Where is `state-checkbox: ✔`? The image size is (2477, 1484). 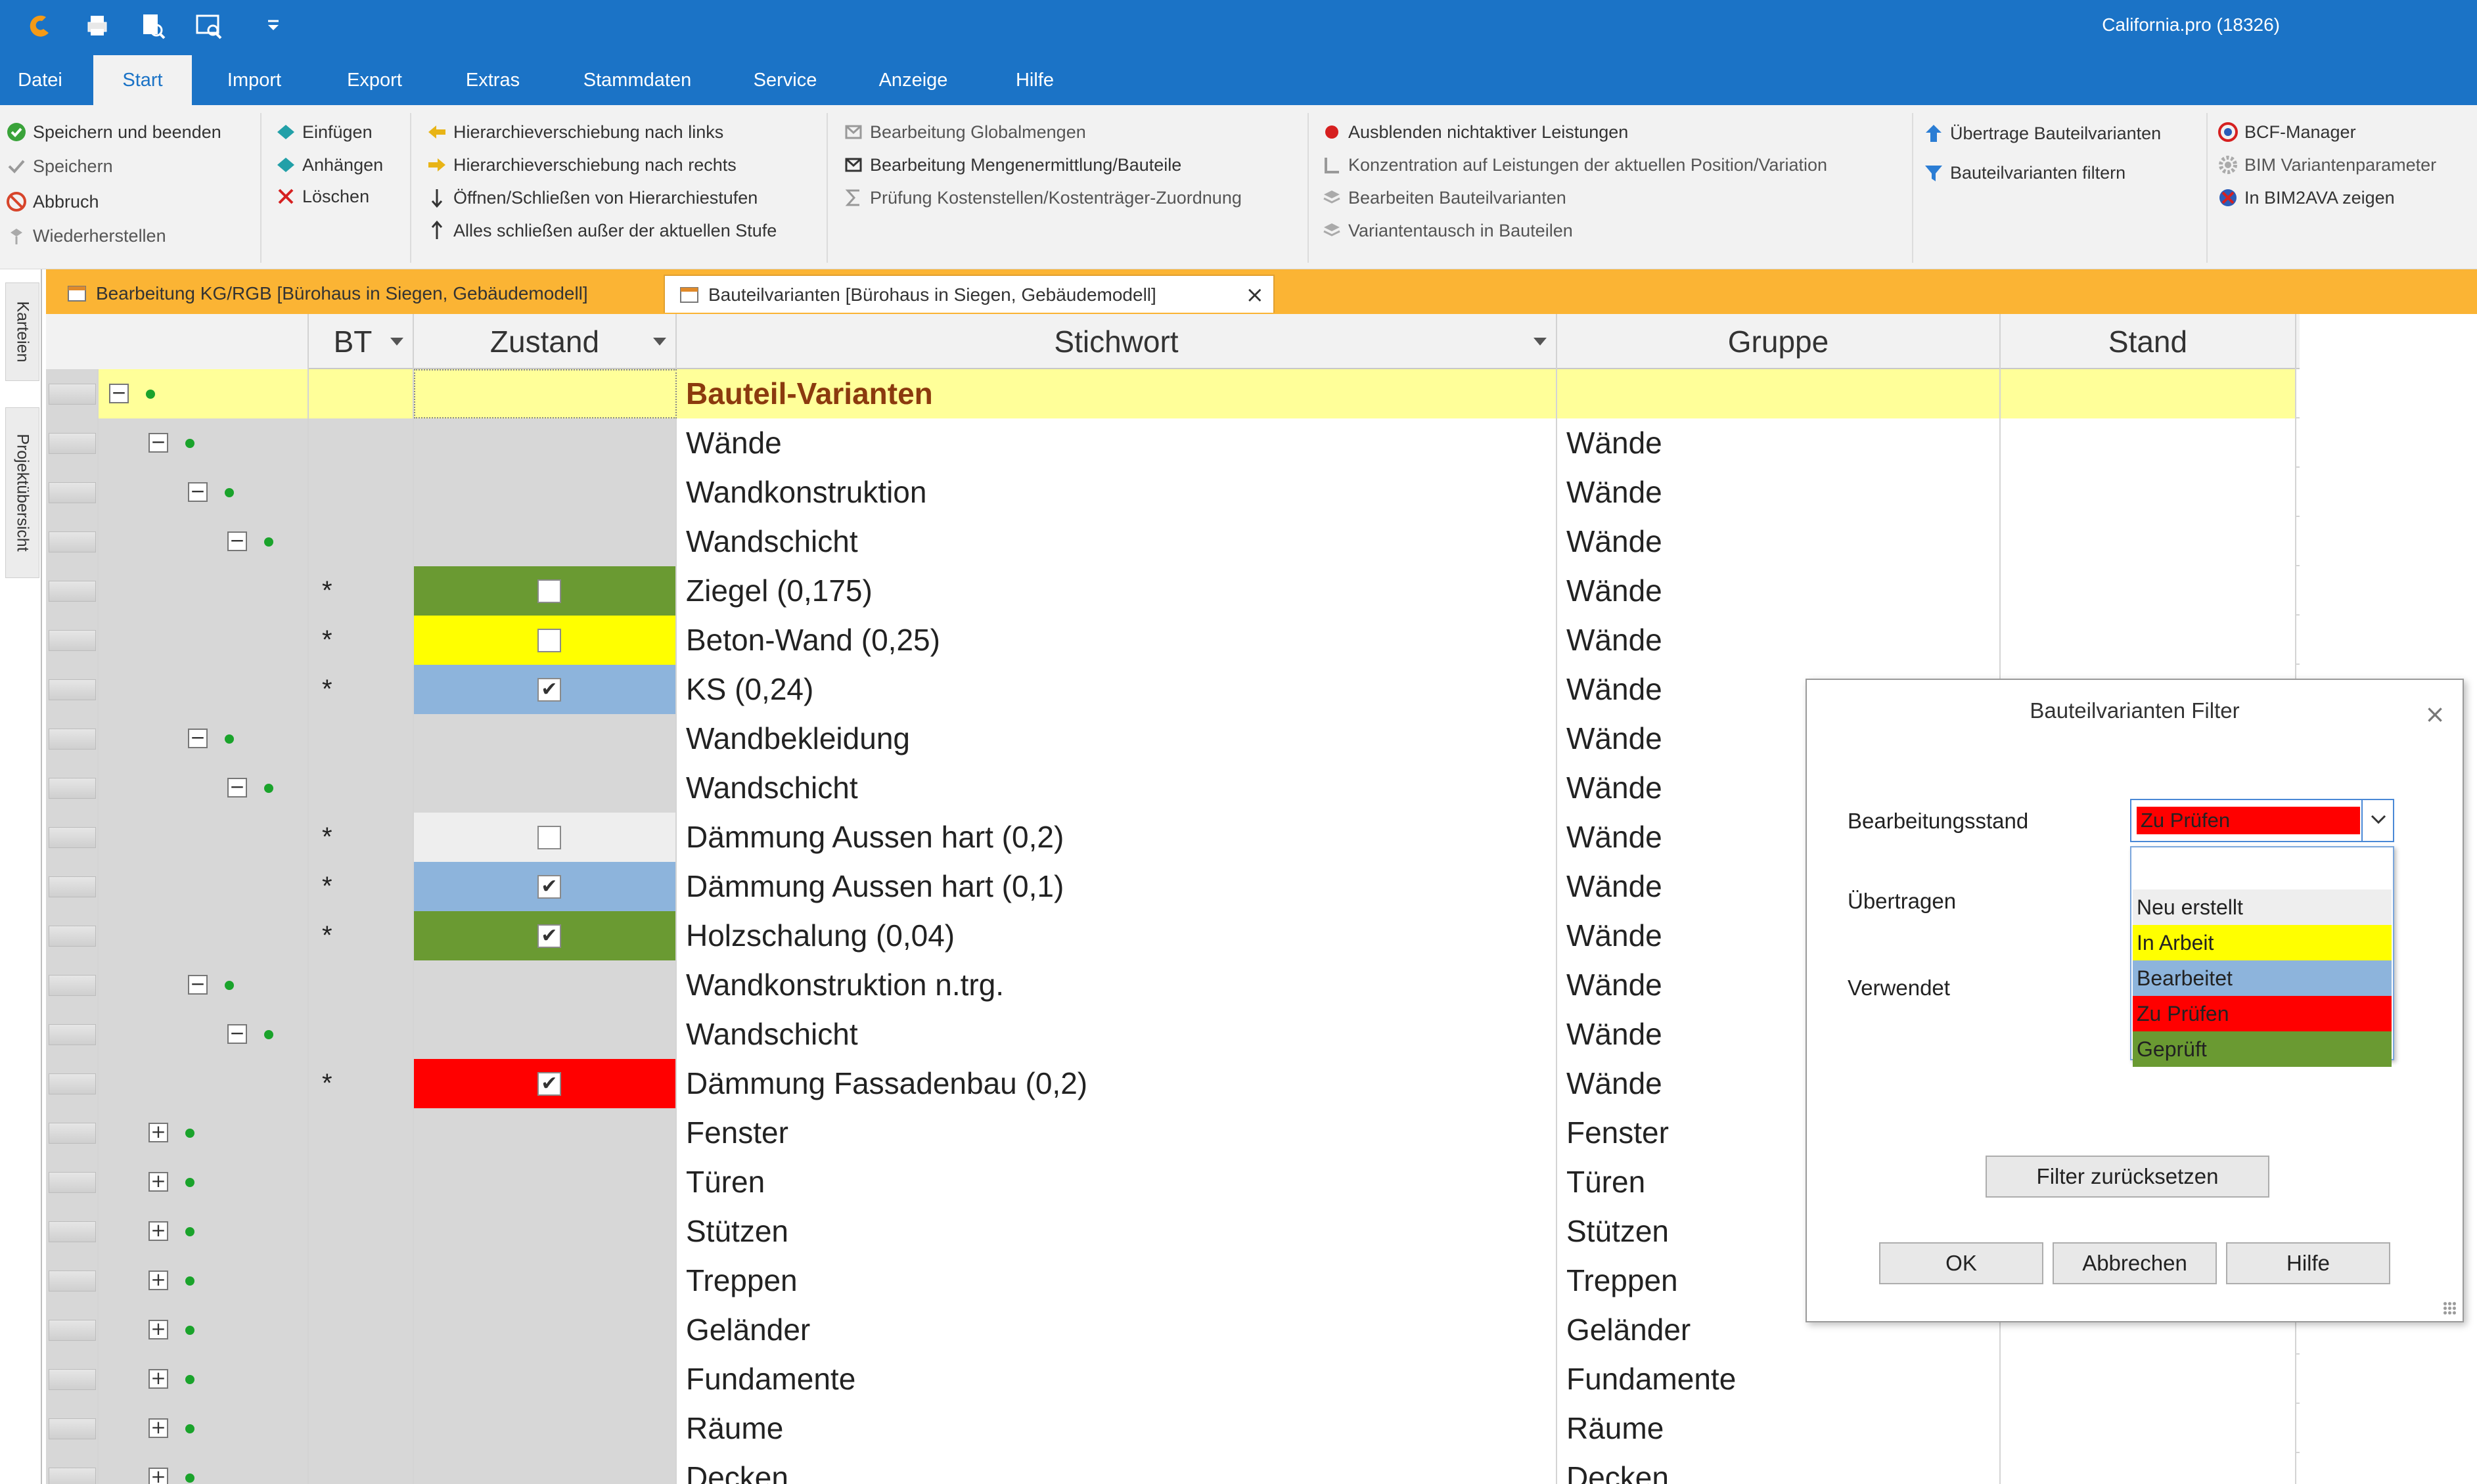 state-checkbox: ✔ is located at coordinates (549, 936).